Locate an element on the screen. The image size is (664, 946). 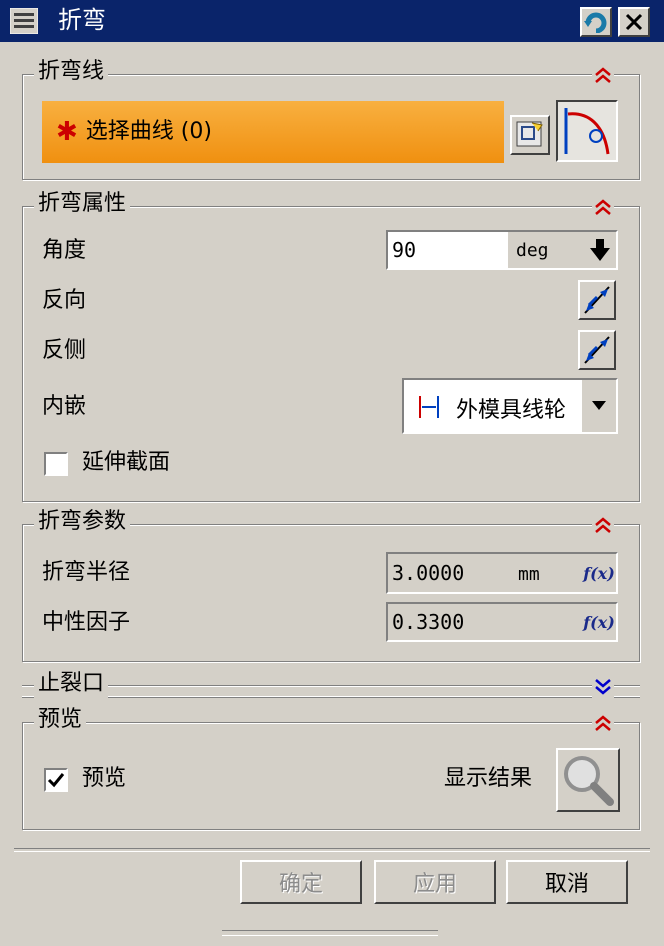
reset-button is located at coordinates (596, 22).